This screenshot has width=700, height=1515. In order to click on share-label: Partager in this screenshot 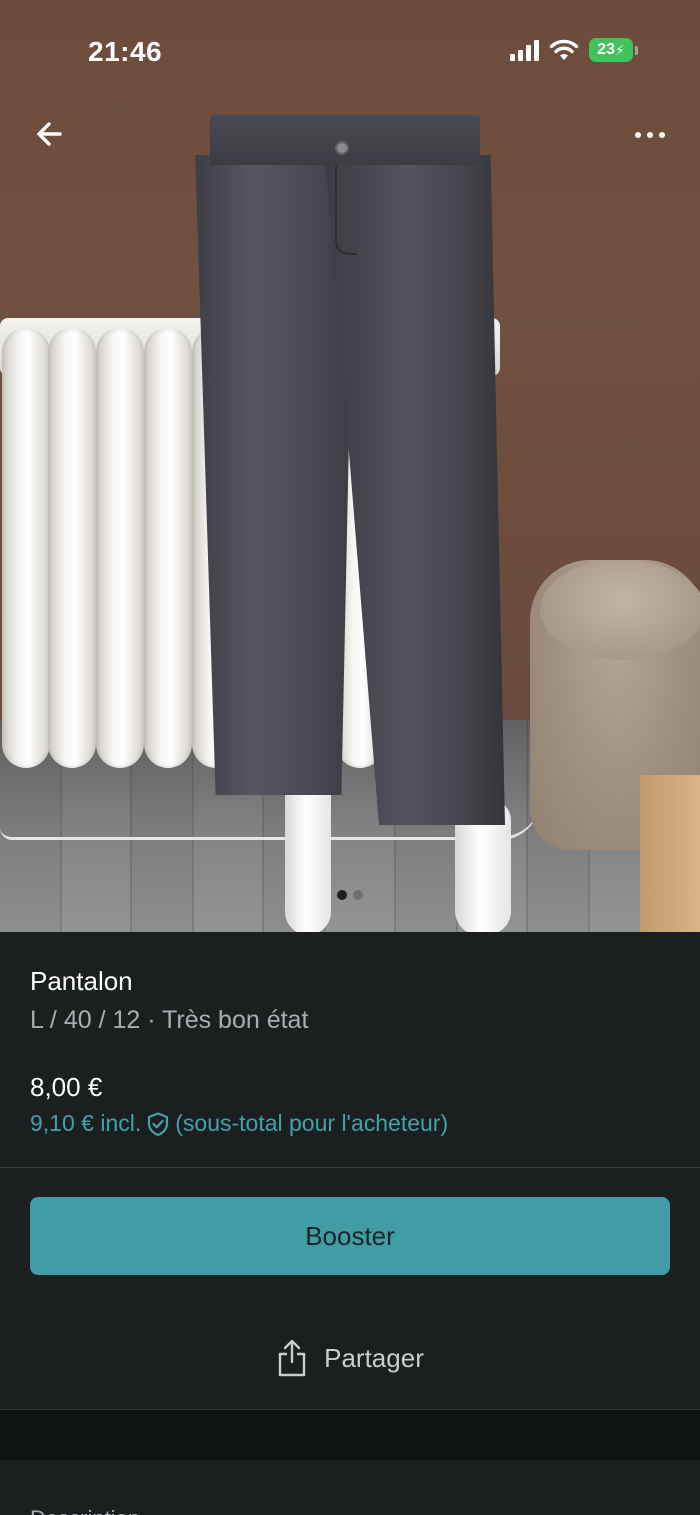, I will do `click(374, 1357)`.